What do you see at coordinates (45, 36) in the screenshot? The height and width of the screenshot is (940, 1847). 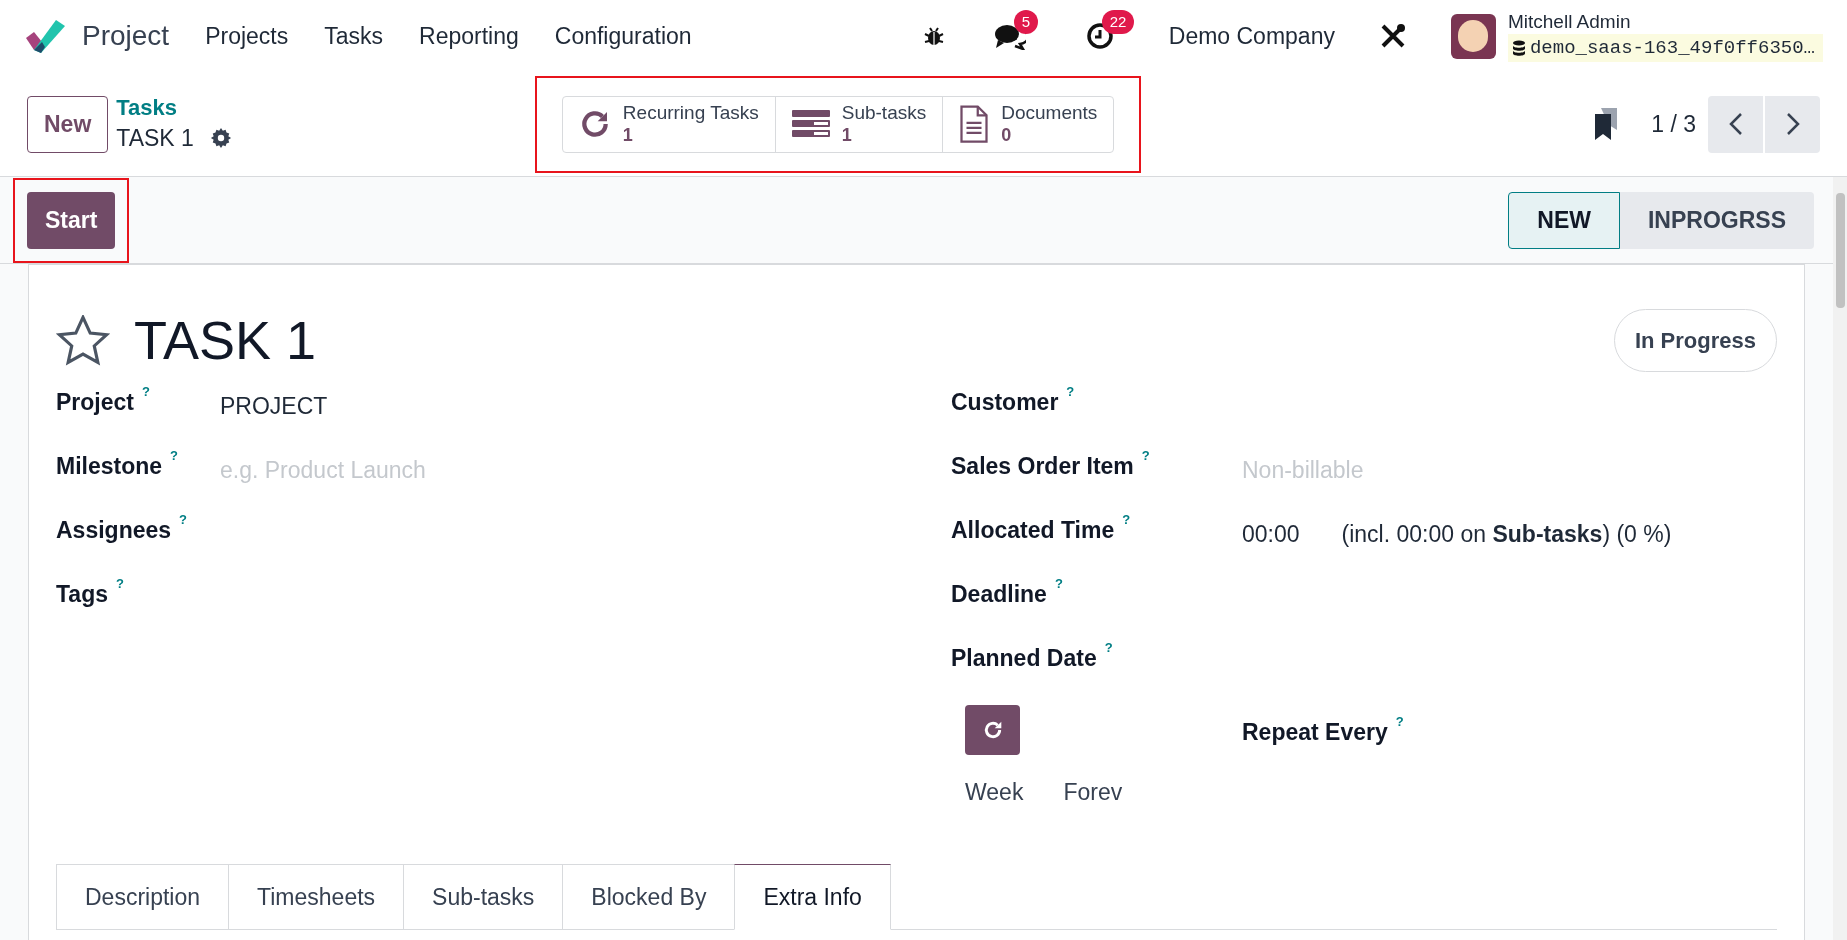 I see `app-logo-icon` at bounding box center [45, 36].